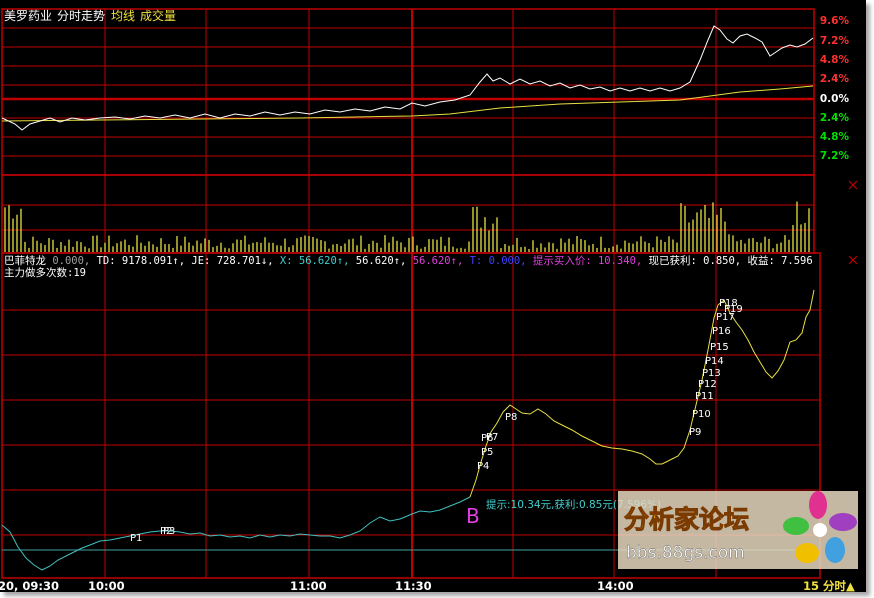 The image size is (874, 598). Describe the element at coordinates (494, 261) in the screenshot. I see `indicator-value: T: 0.000,` at that location.